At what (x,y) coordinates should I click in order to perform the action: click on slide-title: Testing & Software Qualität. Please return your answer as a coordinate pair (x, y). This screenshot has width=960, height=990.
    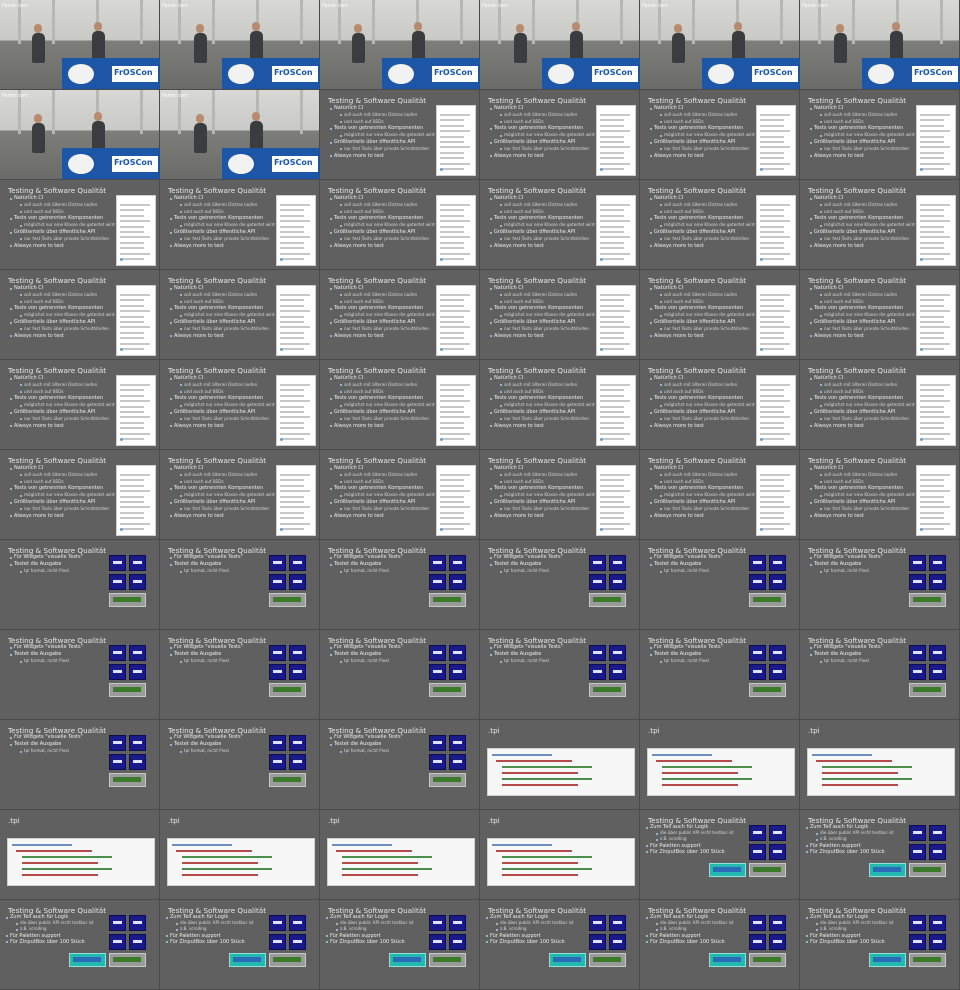
    Looking at the image, I should click on (857, 460).